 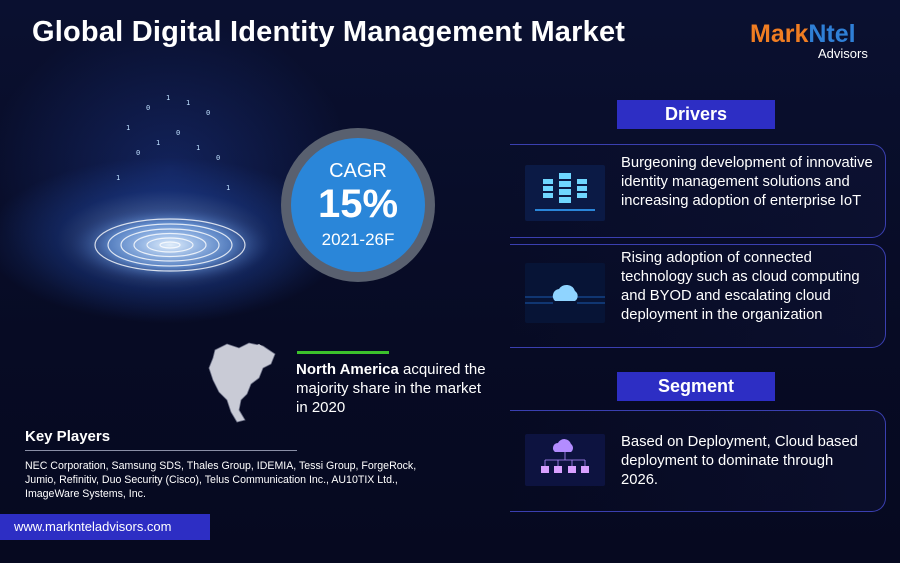 I want to click on cagr-period: 2021-26F, so click(x=358, y=239).